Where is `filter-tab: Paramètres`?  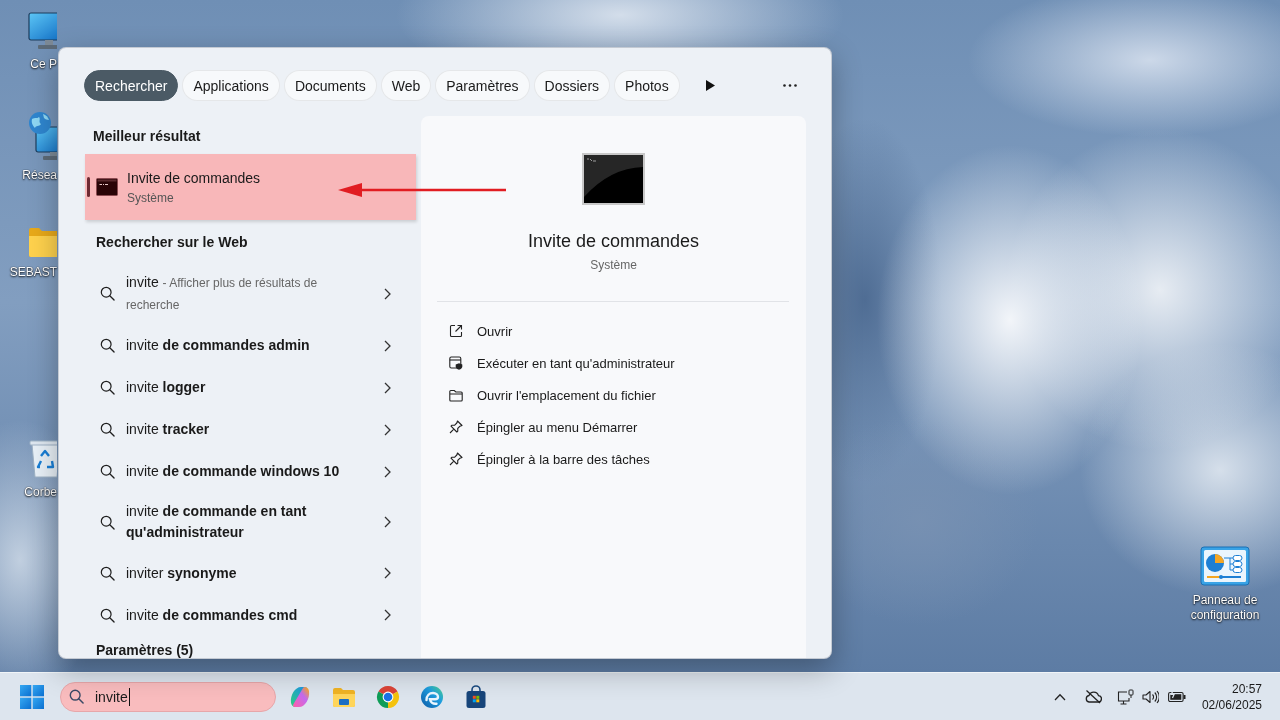
filter-tab: Paramètres is located at coordinates (482, 85).